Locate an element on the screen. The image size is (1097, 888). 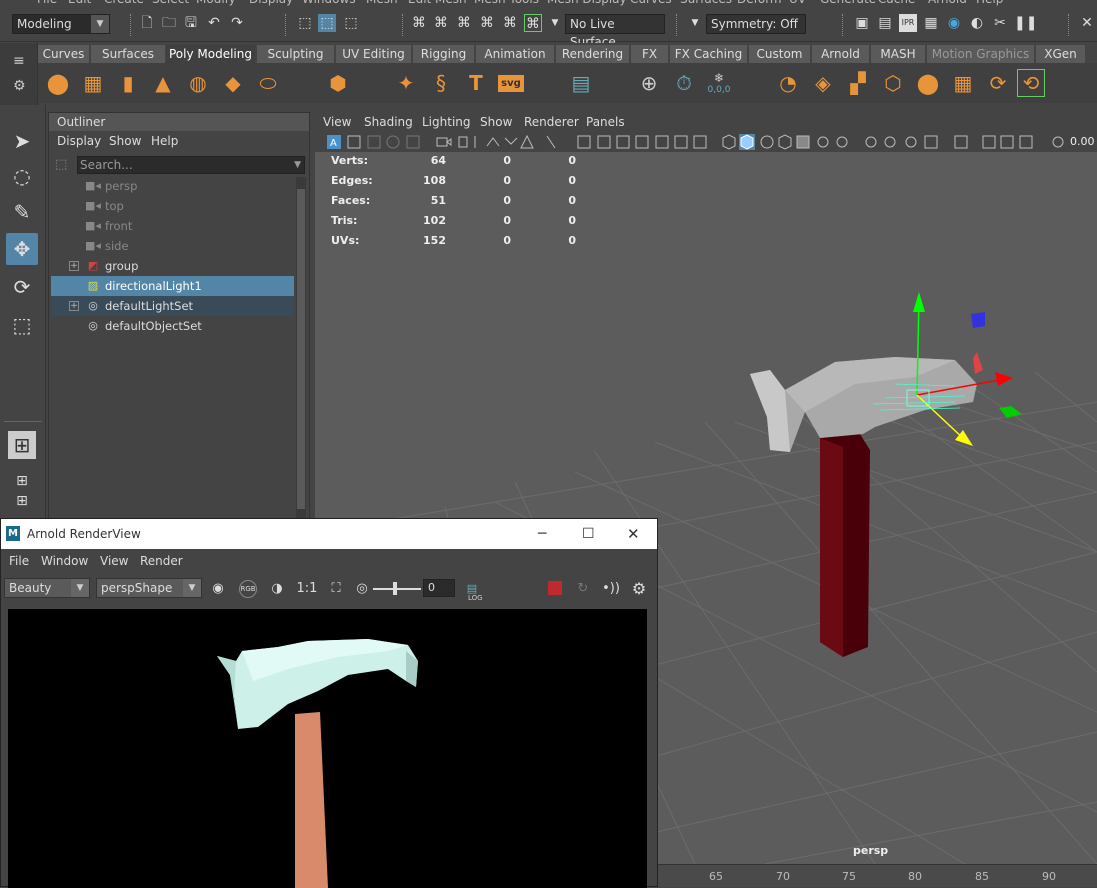
make-live-icon: ⌘ is located at coordinates (533, 23).